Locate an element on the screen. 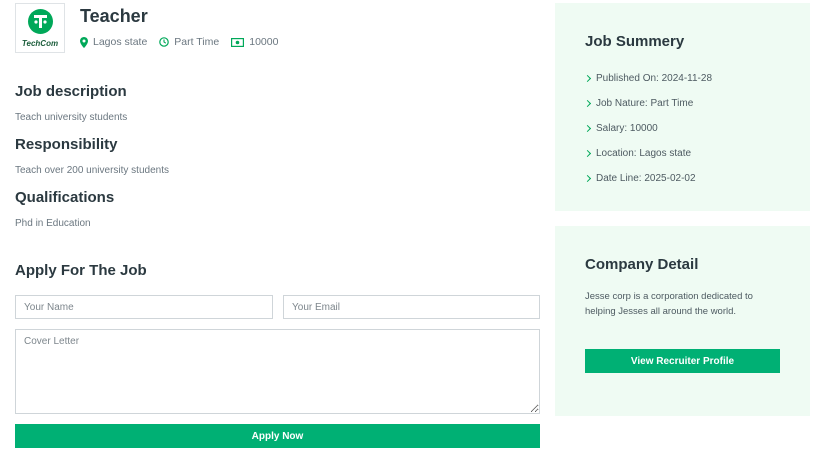 The height and width of the screenshot is (452, 822). summary-item: Location: Lagos state is located at coordinates (647, 153).